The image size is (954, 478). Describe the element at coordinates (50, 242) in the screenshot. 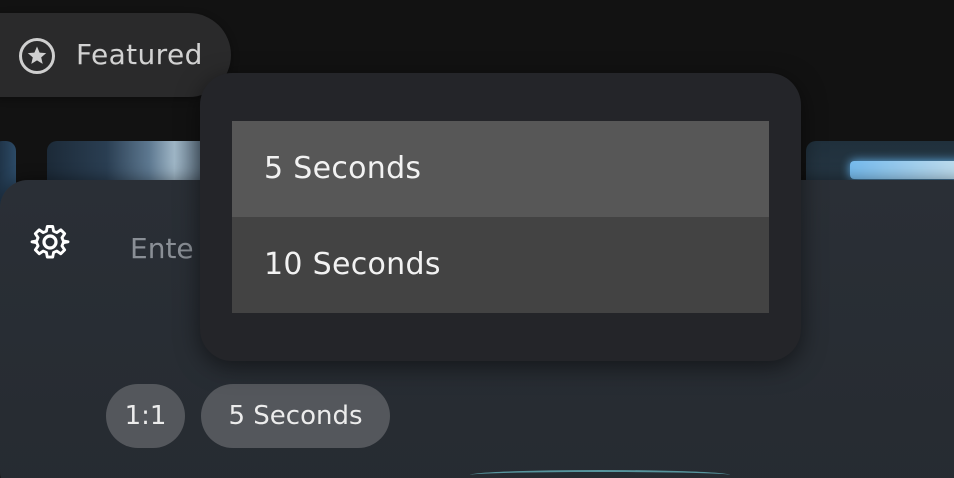

I see `gear-icon` at that location.